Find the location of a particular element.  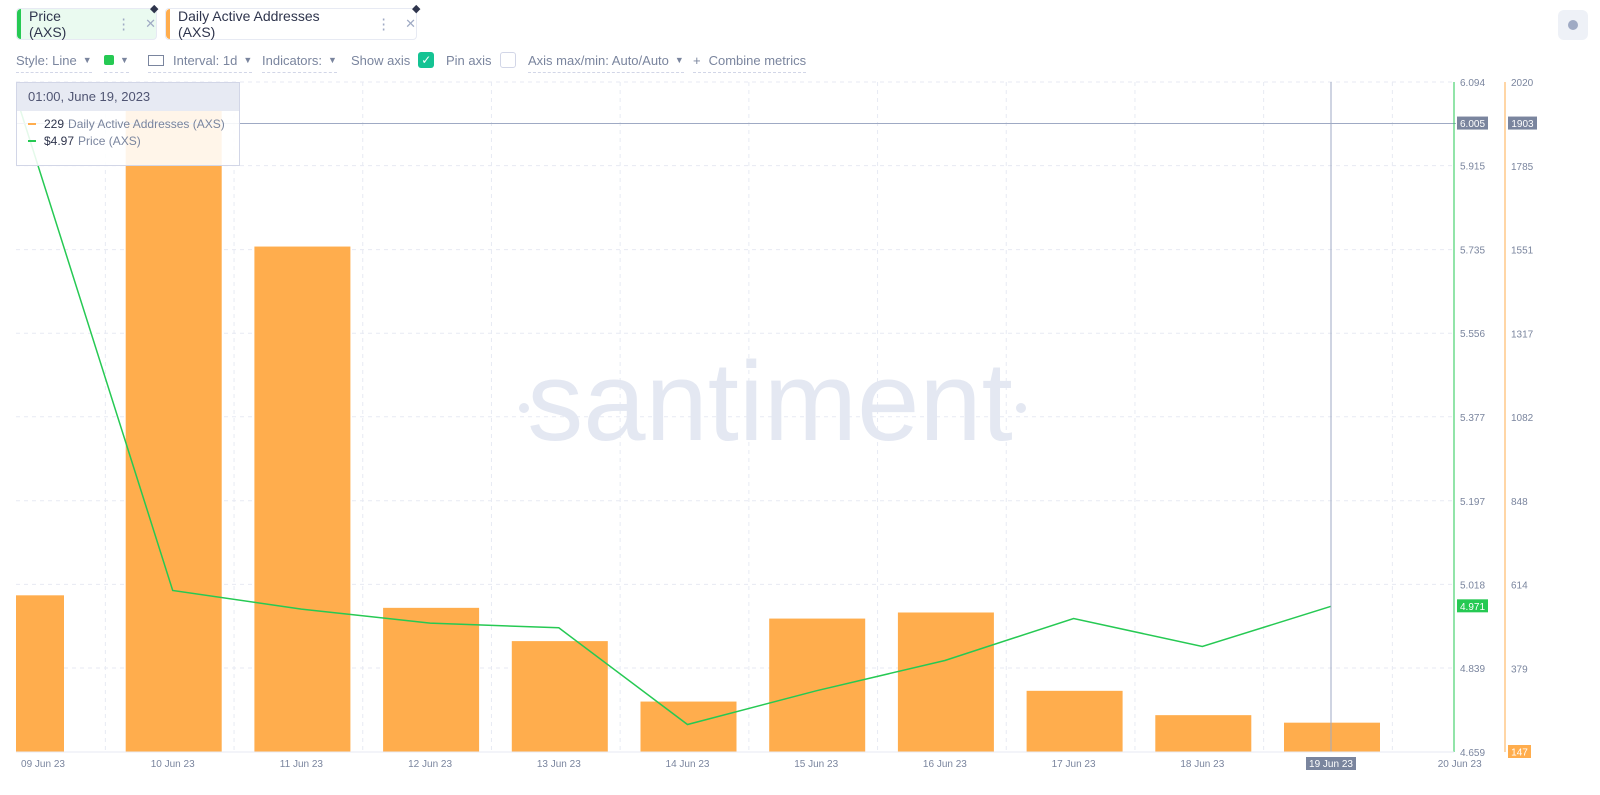

tooltip-series-name: Daily Active Addresses (AXS) is located at coordinates (146, 123).